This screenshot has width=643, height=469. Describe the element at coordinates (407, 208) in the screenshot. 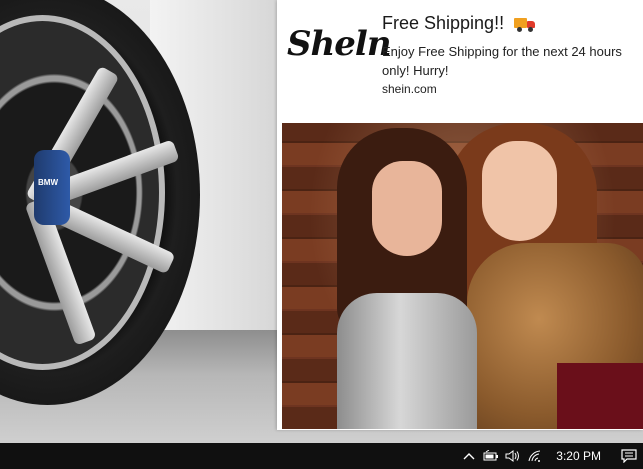

I see `model-left-face` at that location.